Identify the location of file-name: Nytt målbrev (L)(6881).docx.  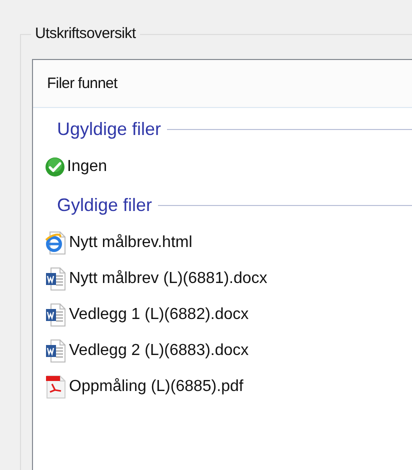
(168, 279).